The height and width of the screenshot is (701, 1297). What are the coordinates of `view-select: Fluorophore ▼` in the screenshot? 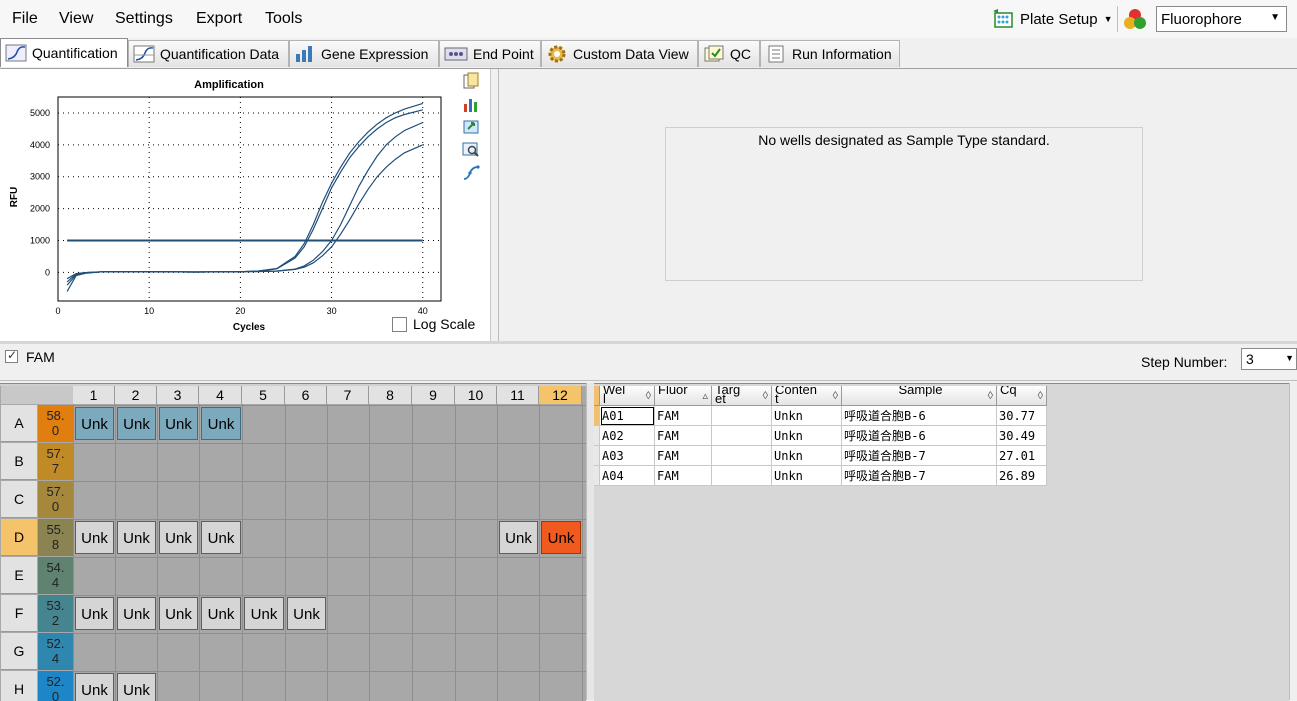 It's located at (1221, 19).